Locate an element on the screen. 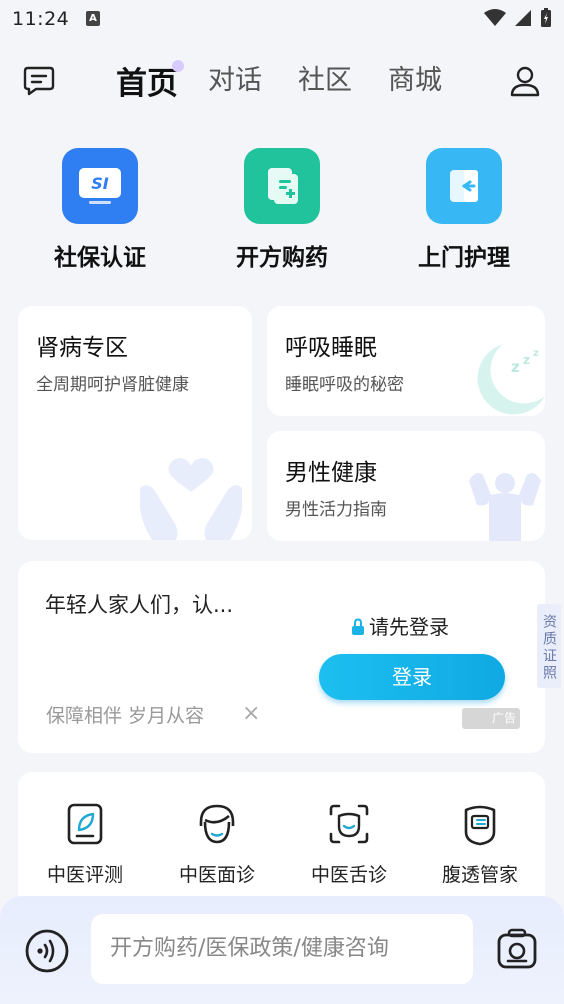  promo-close-button: × is located at coordinates (251, 713).